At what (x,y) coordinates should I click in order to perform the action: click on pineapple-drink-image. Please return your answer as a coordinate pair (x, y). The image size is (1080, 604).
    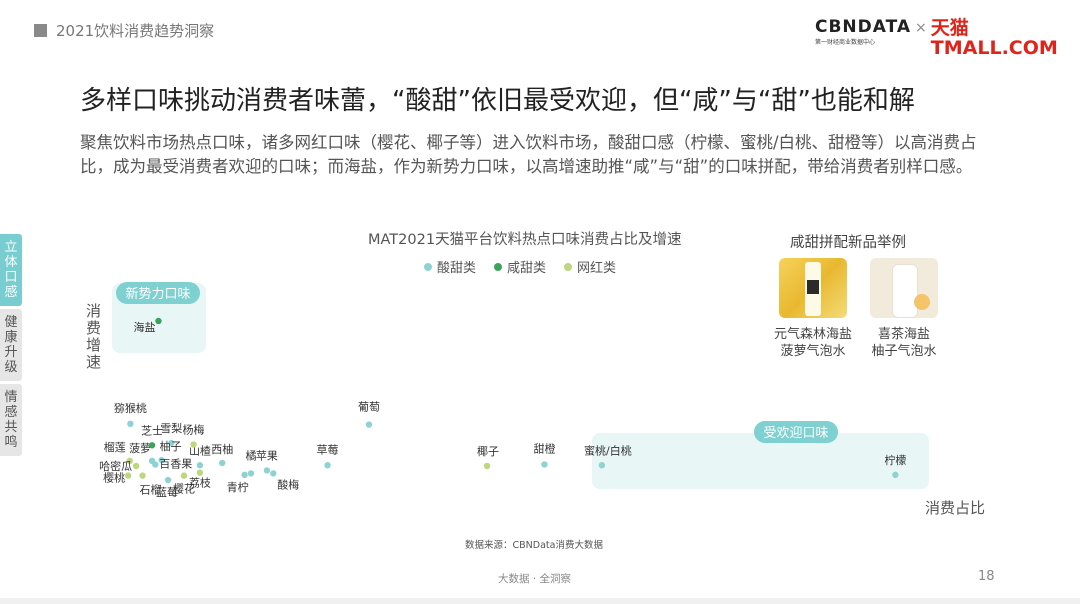
    Looking at the image, I should click on (813, 288).